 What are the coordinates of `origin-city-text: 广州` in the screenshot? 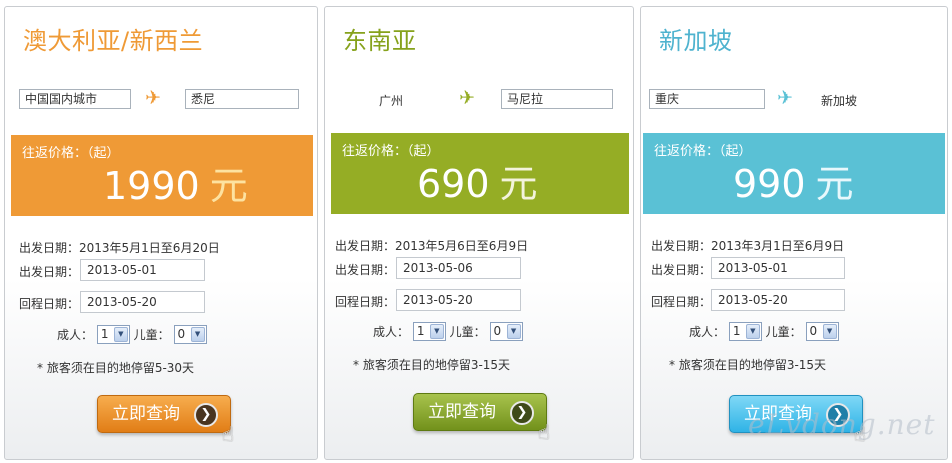 It's located at (391, 101).